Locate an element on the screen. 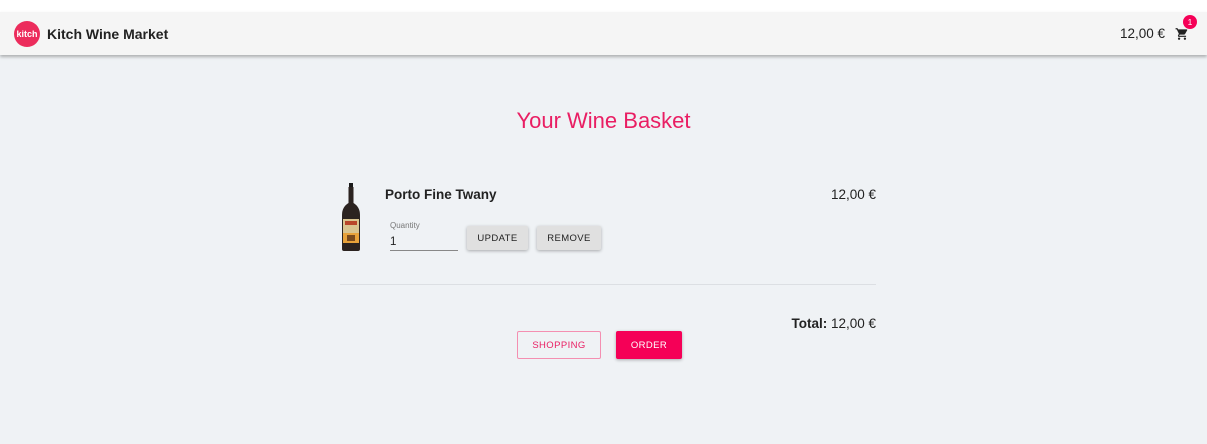 This screenshot has width=1207, height=444. item-price: 12,00 € is located at coordinates (853, 194).